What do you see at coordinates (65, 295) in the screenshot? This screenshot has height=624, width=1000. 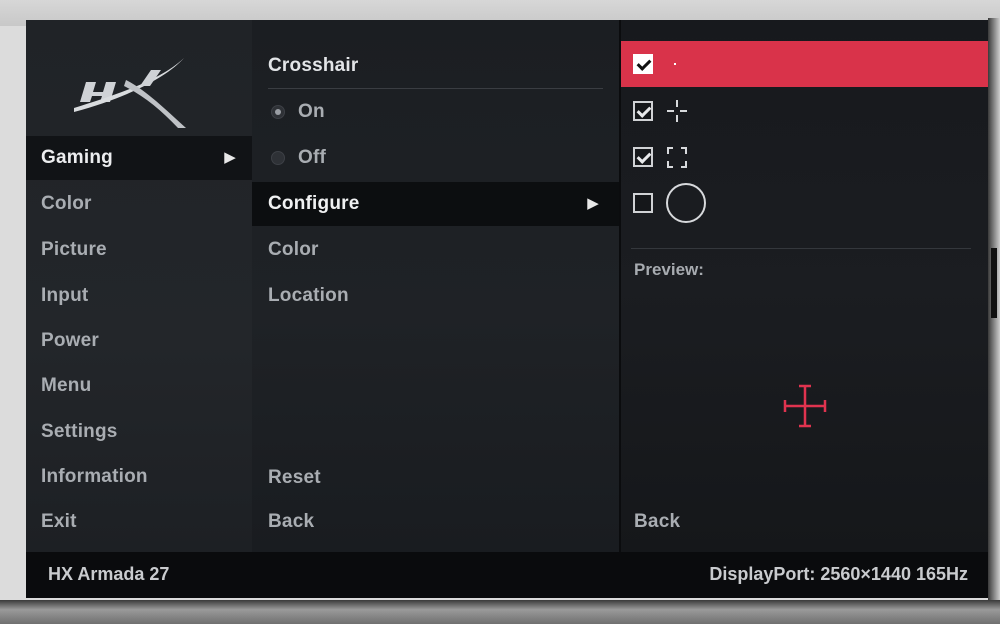 I see `menu-item-label: Input` at bounding box center [65, 295].